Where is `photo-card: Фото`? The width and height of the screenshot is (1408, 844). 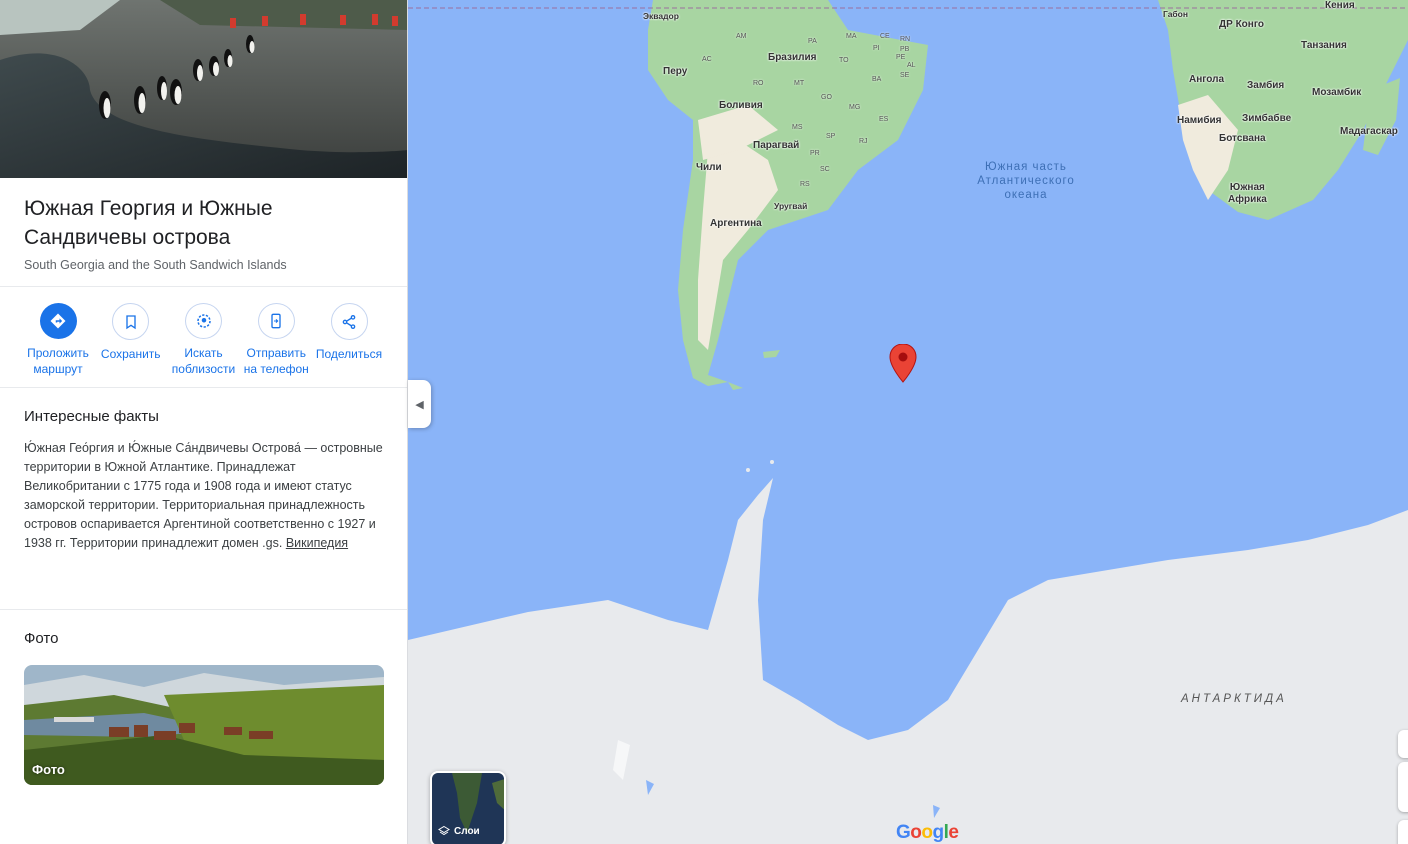
photo-card: Фото is located at coordinates (204, 725).